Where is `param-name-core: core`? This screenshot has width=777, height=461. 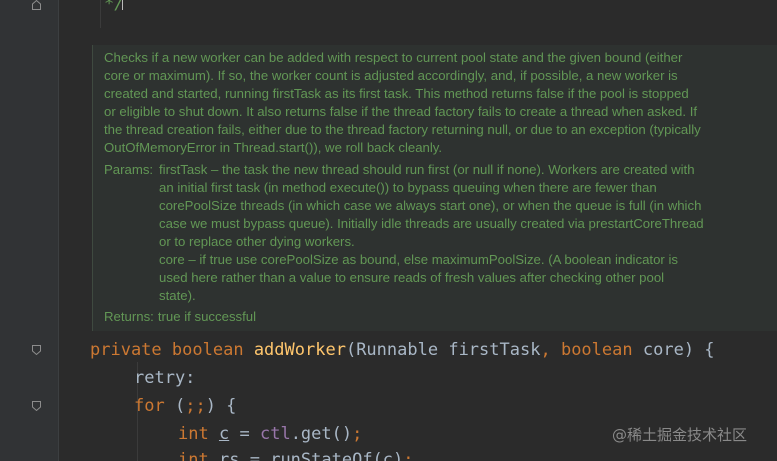
param-name-core: core is located at coordinates (663, 350).